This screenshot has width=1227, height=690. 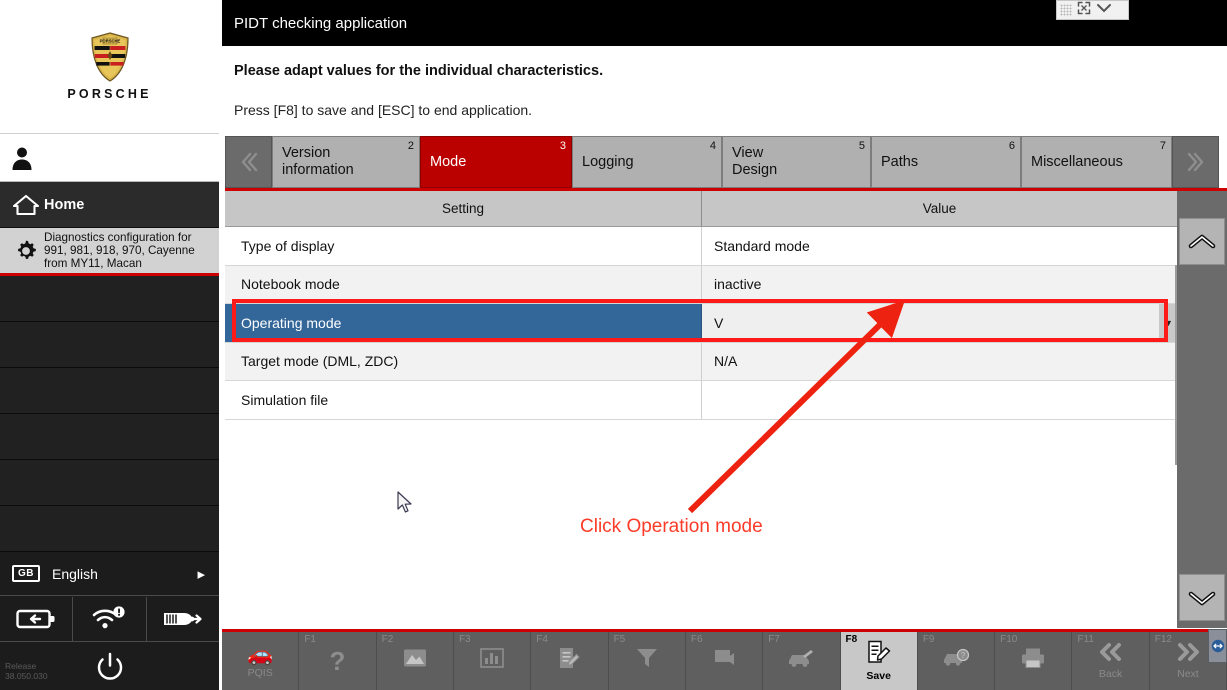 I want to click on fkey-number: F12, so click(x=1163, y=639).